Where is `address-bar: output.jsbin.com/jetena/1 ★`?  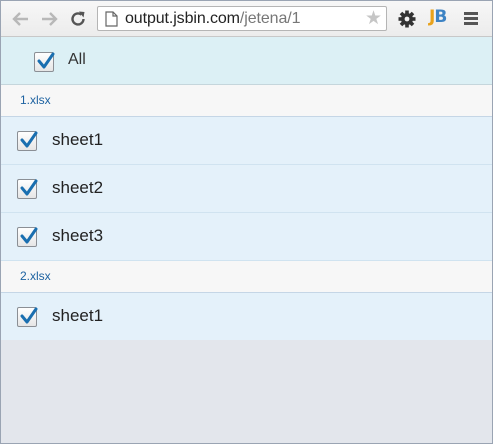 address-bar: output.jsbin.com/jetena/1 ★ is located at coordinates (242, 18).